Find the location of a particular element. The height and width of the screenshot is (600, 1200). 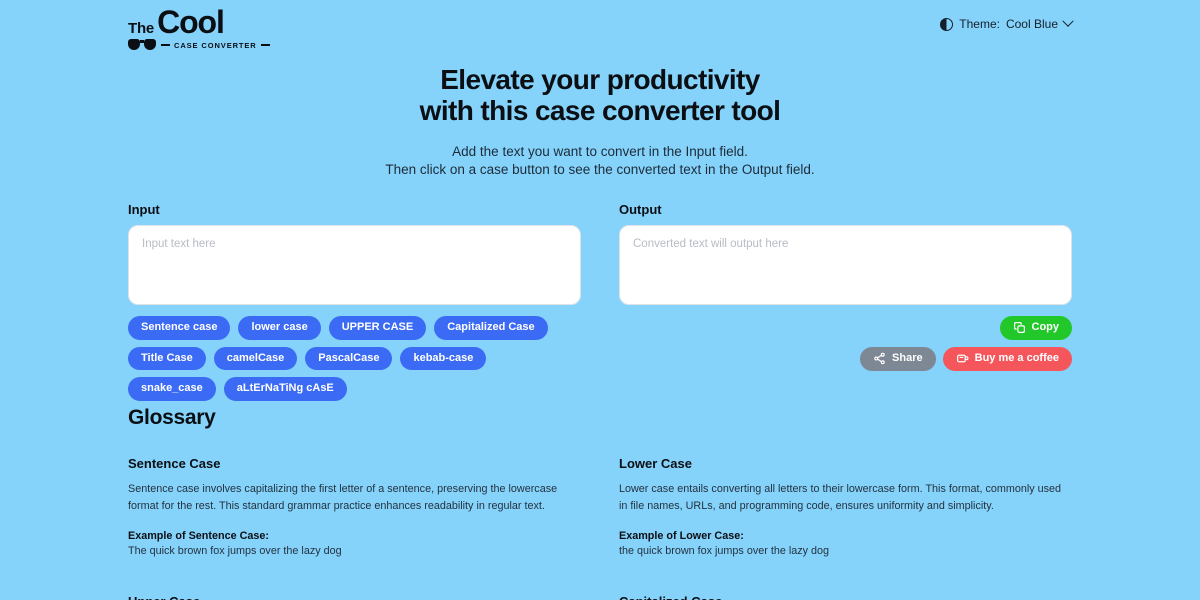

glossary-entry-heading: Upper Case is located at coordinates (354, 597).